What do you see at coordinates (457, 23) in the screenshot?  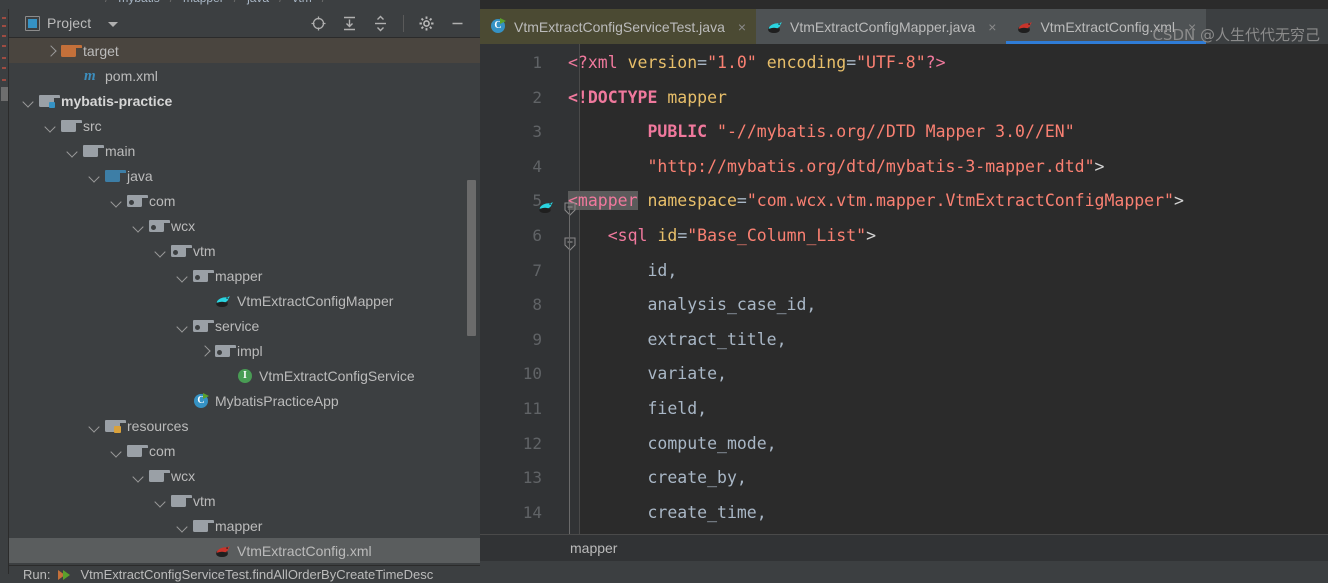 I see `minimize-icon` at bounding box center [457, 23].